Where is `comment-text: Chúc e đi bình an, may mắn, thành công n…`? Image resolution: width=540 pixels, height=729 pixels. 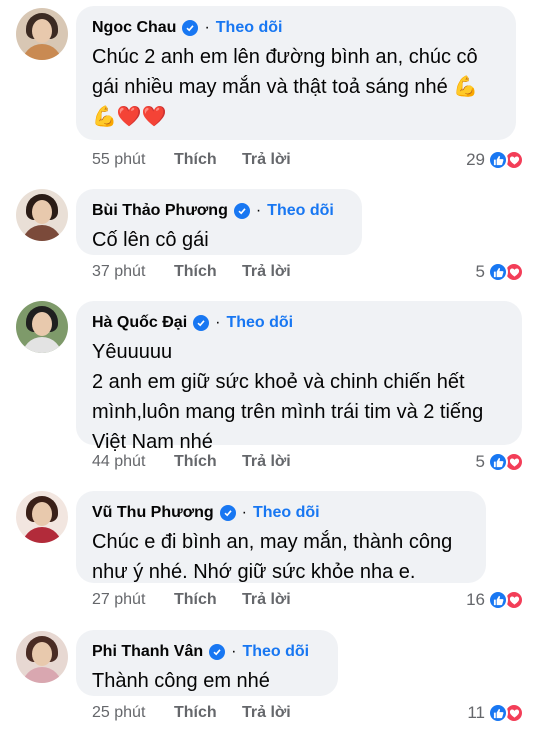
comment-text: Chúc e đi bình an, may mắn, thành công n… is located at coordinates (272, 557).